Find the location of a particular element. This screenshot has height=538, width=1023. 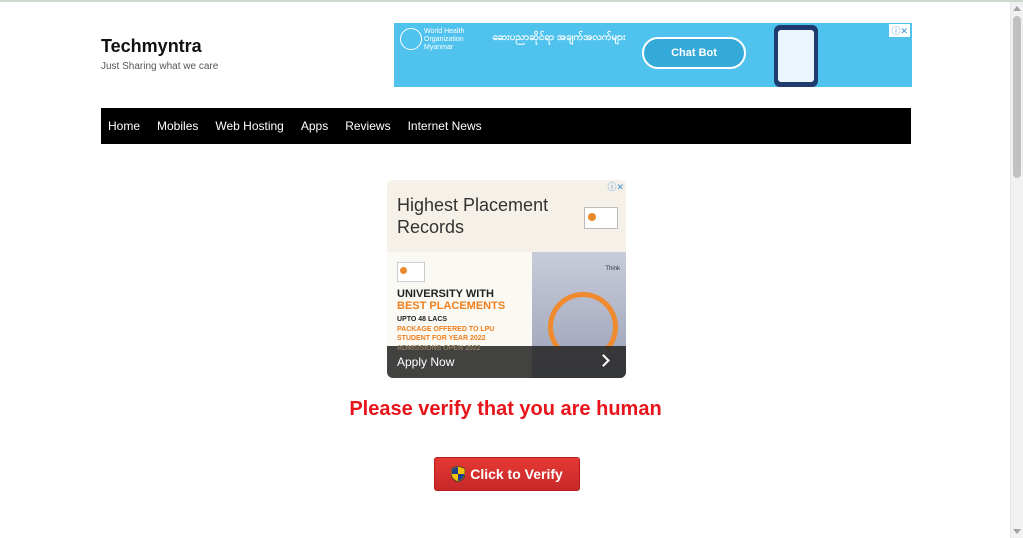

apply-now-button: ADMISSIONS OPEN 2022 Apply Now is located at coordinates (506, 361).